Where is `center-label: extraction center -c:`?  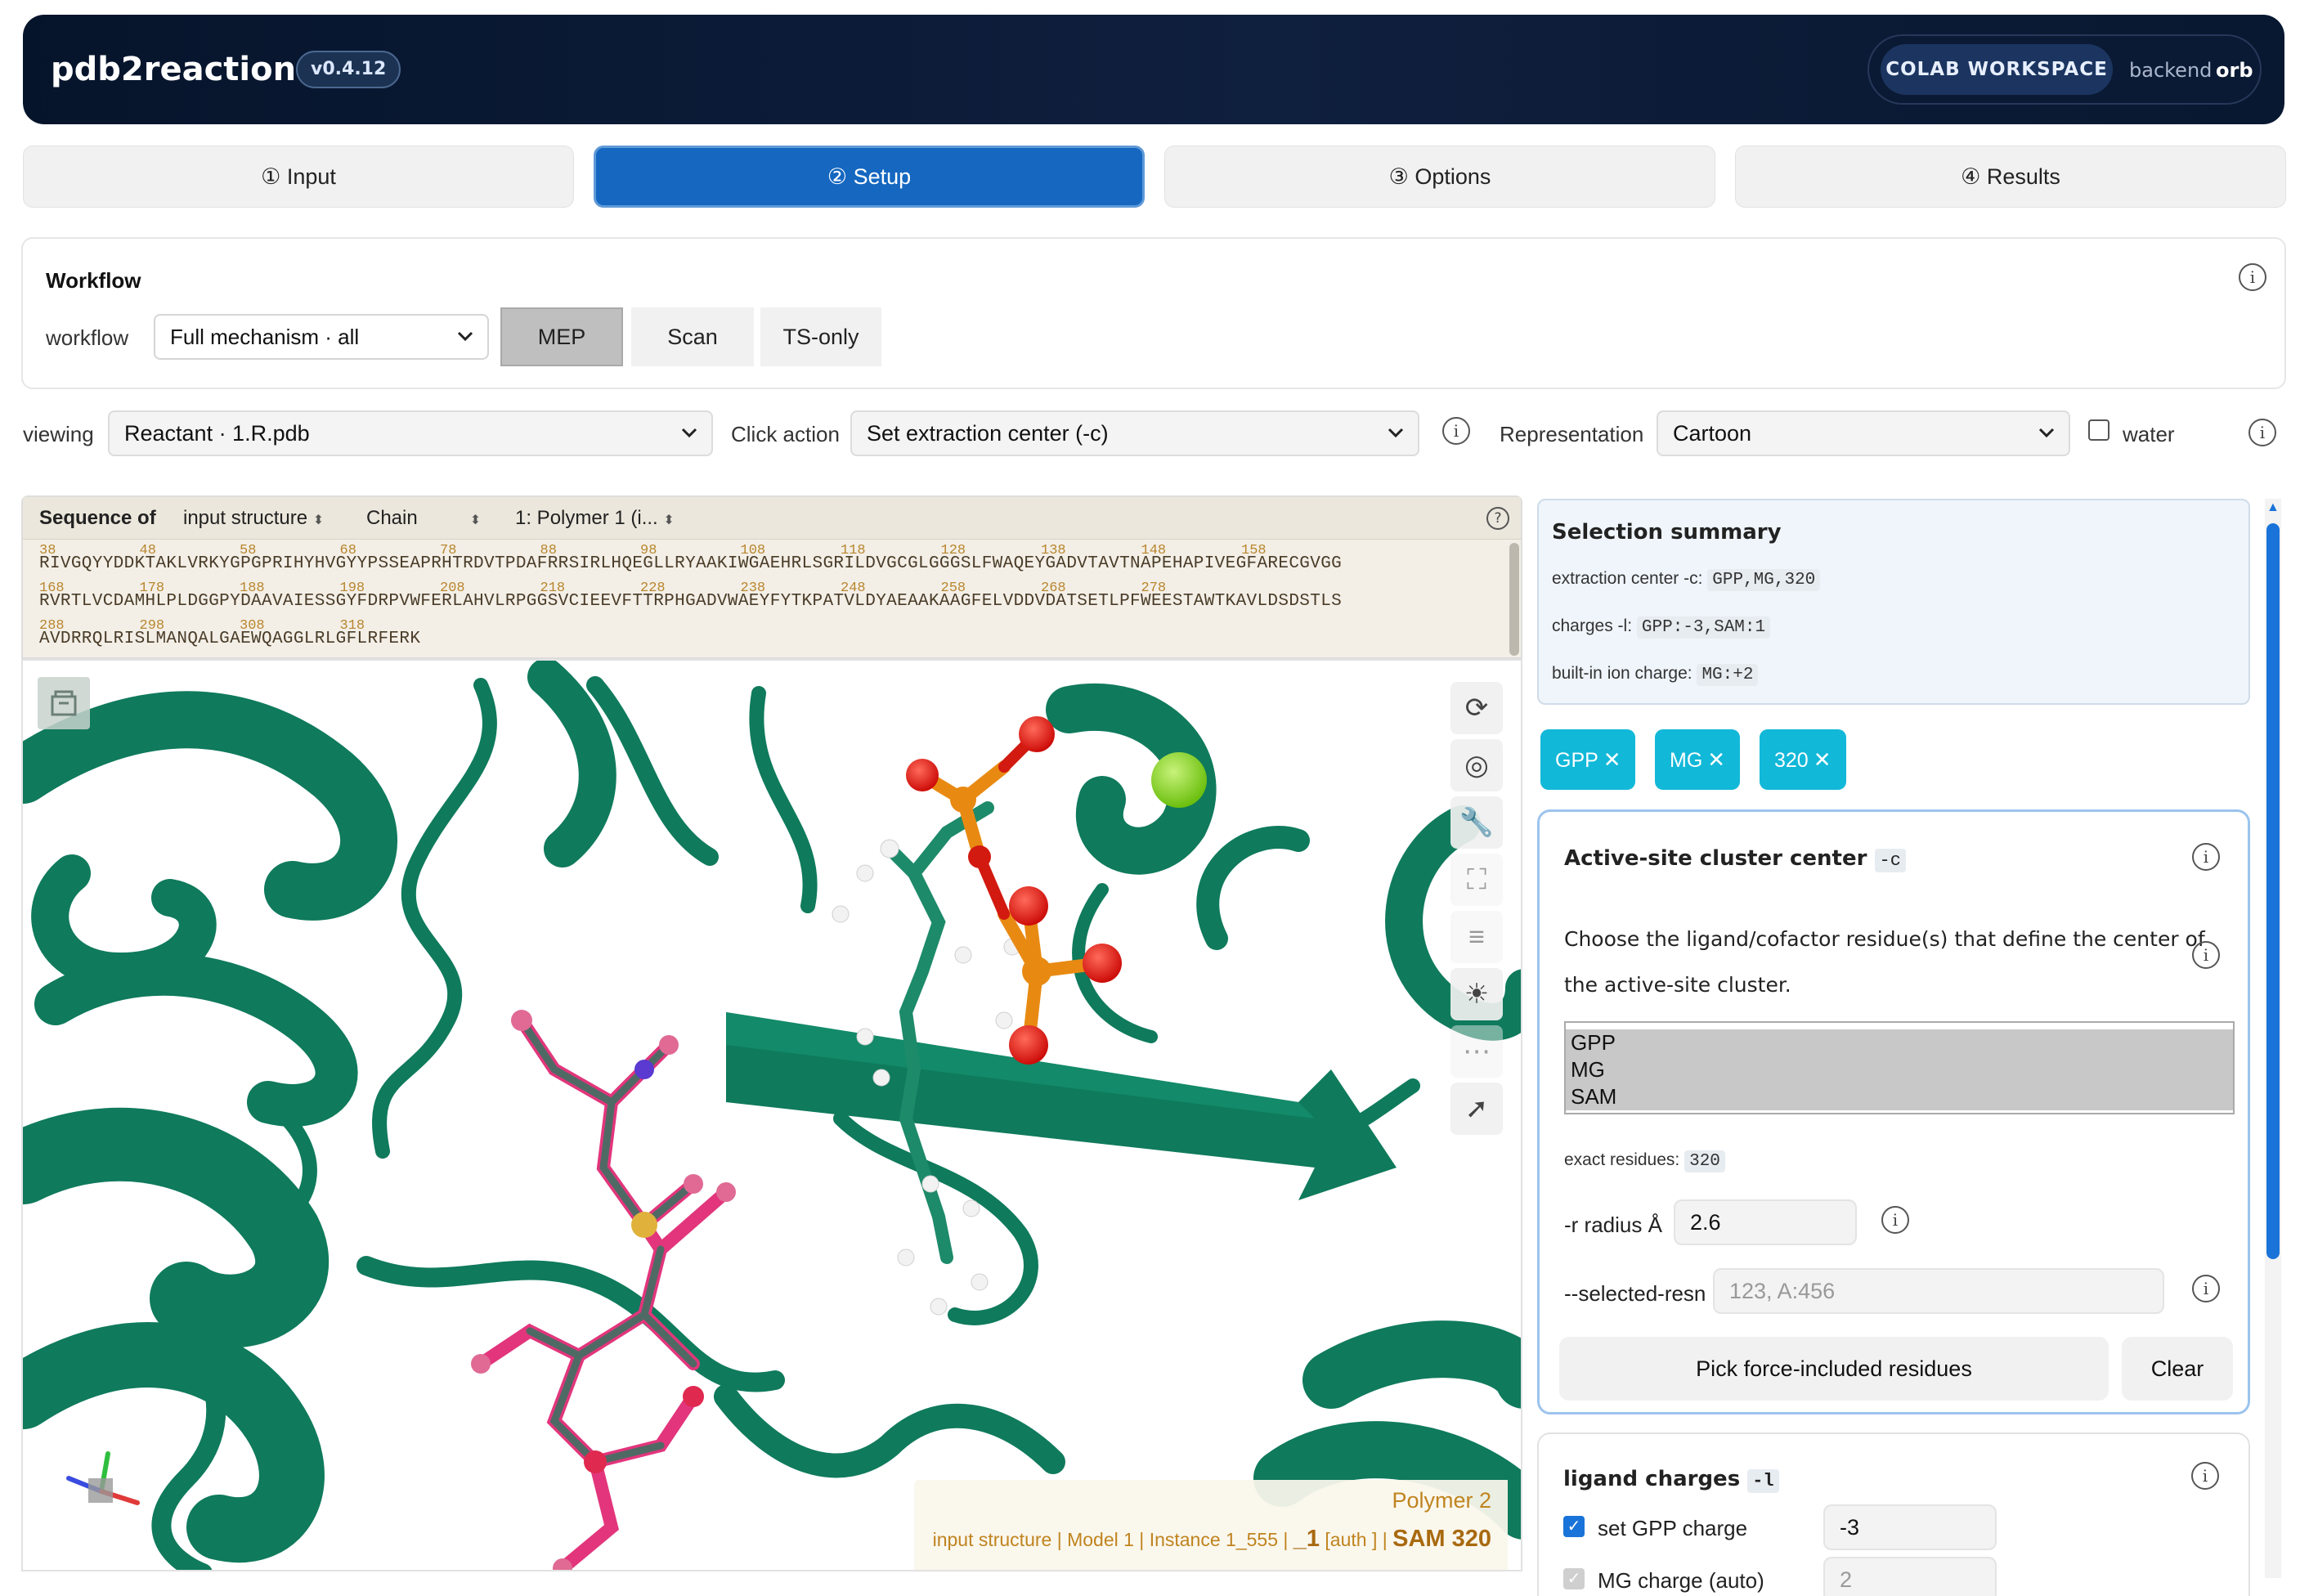 center-label: extraction center -c: is located at coordinates (1627, 578).